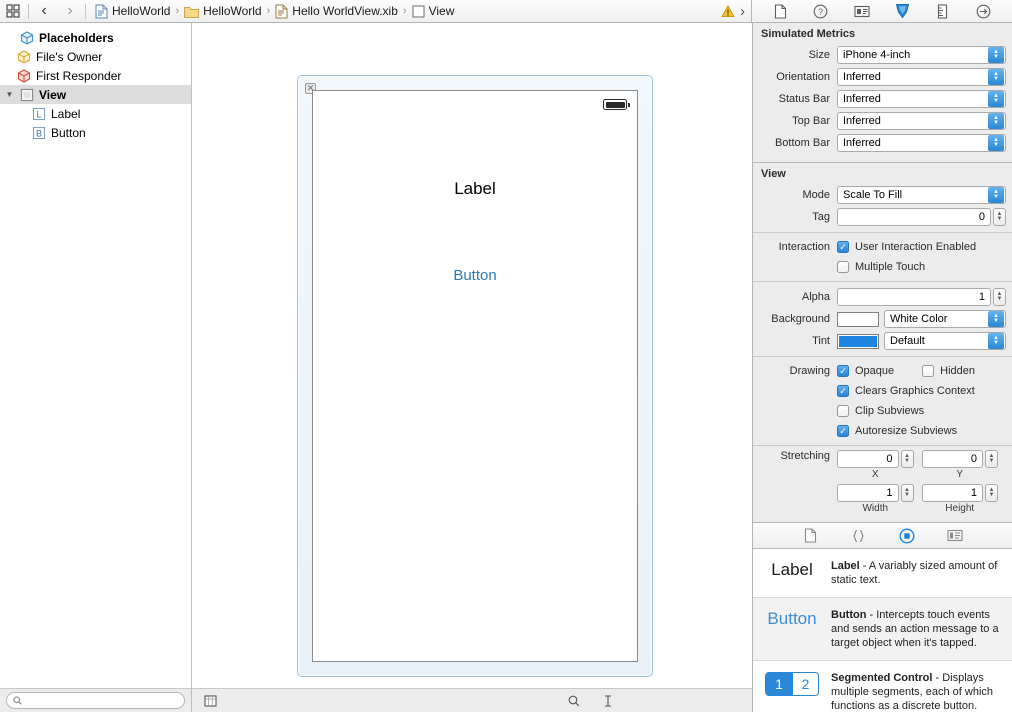  What do you see at coordinates (862, 11) in the screenshot?
I see `identity-inspector-tab` at bounding box center [862, 11].